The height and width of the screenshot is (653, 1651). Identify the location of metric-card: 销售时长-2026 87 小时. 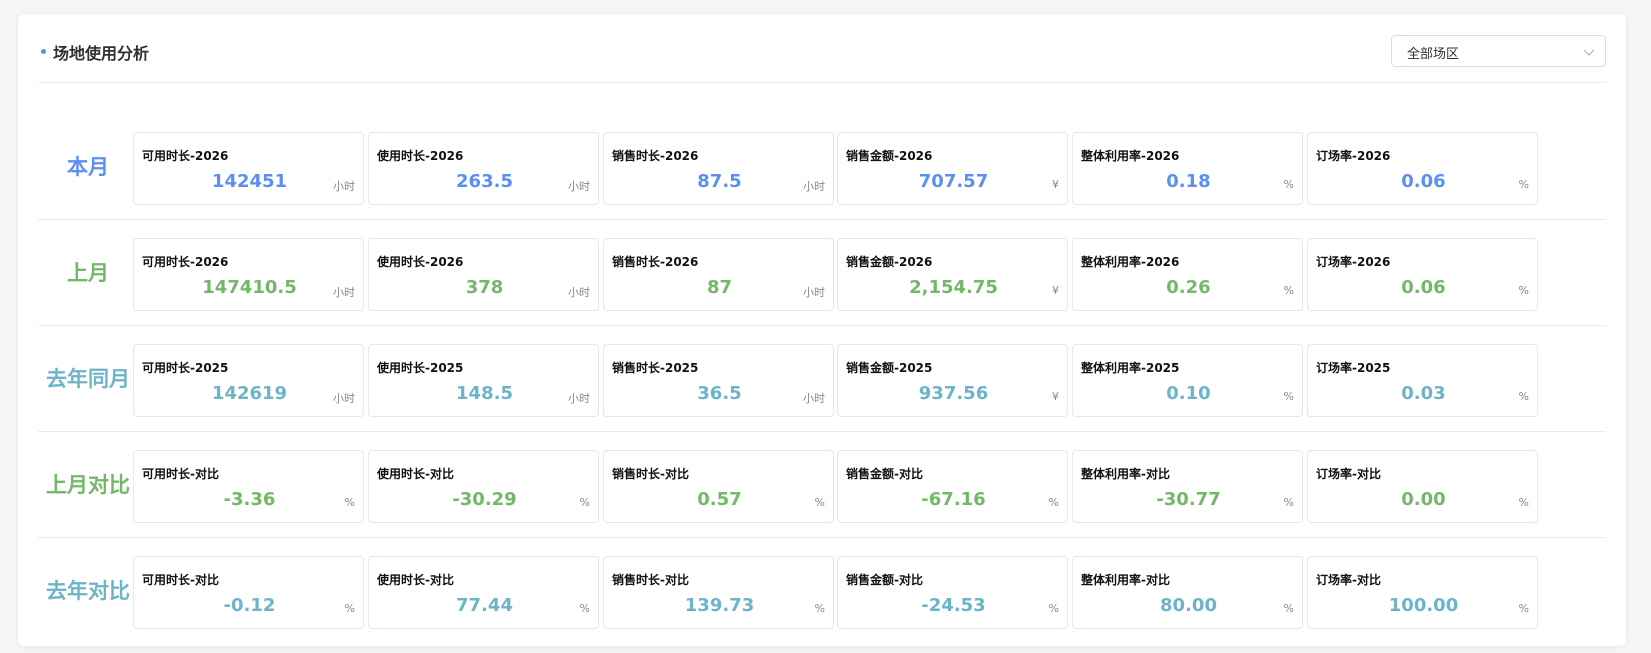
(718, 274).